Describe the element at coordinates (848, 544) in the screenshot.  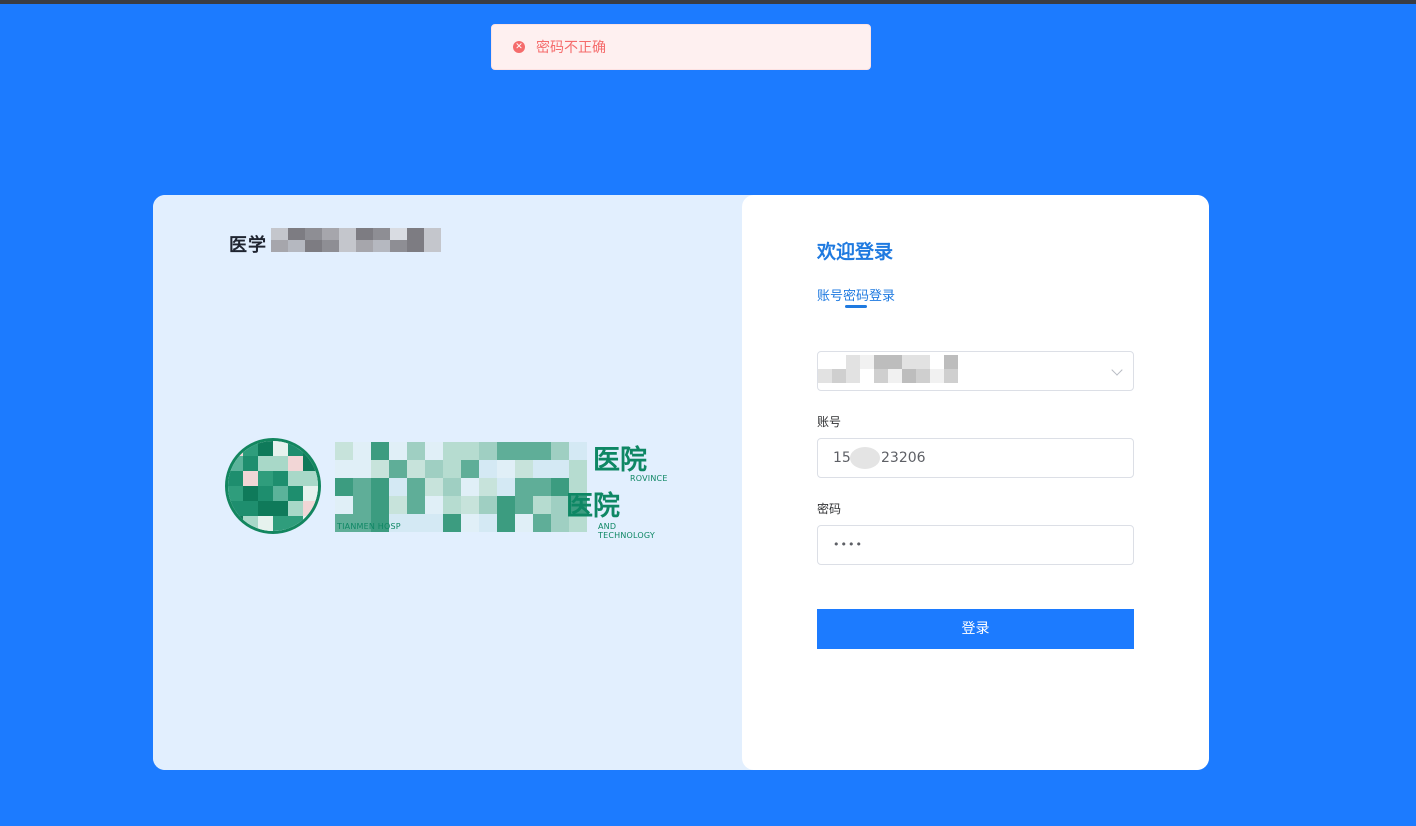
I see `password-value: ••••` at that location.